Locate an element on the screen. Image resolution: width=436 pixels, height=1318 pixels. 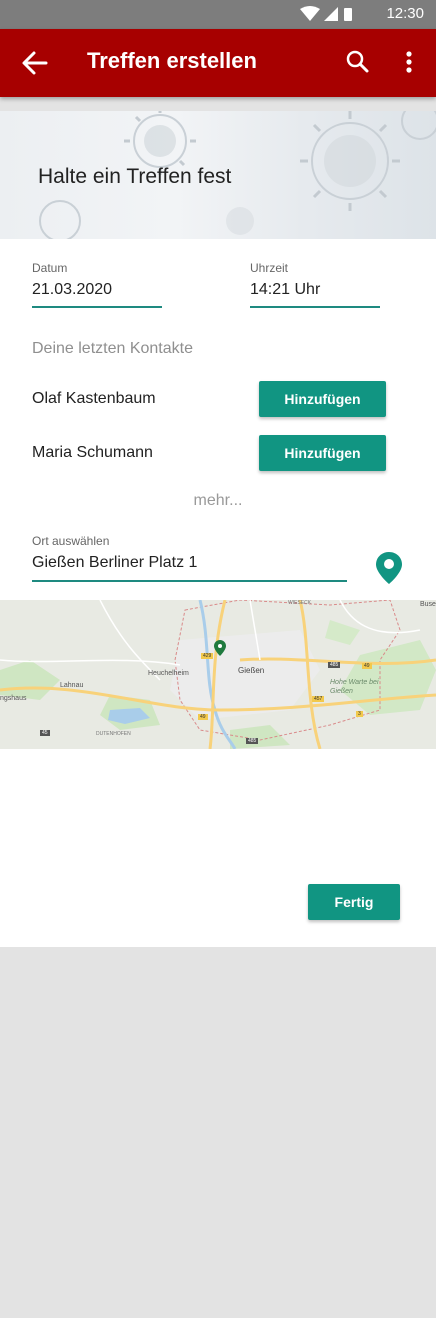
location-label: Ort auswählen is located at coordinates (71, 541).